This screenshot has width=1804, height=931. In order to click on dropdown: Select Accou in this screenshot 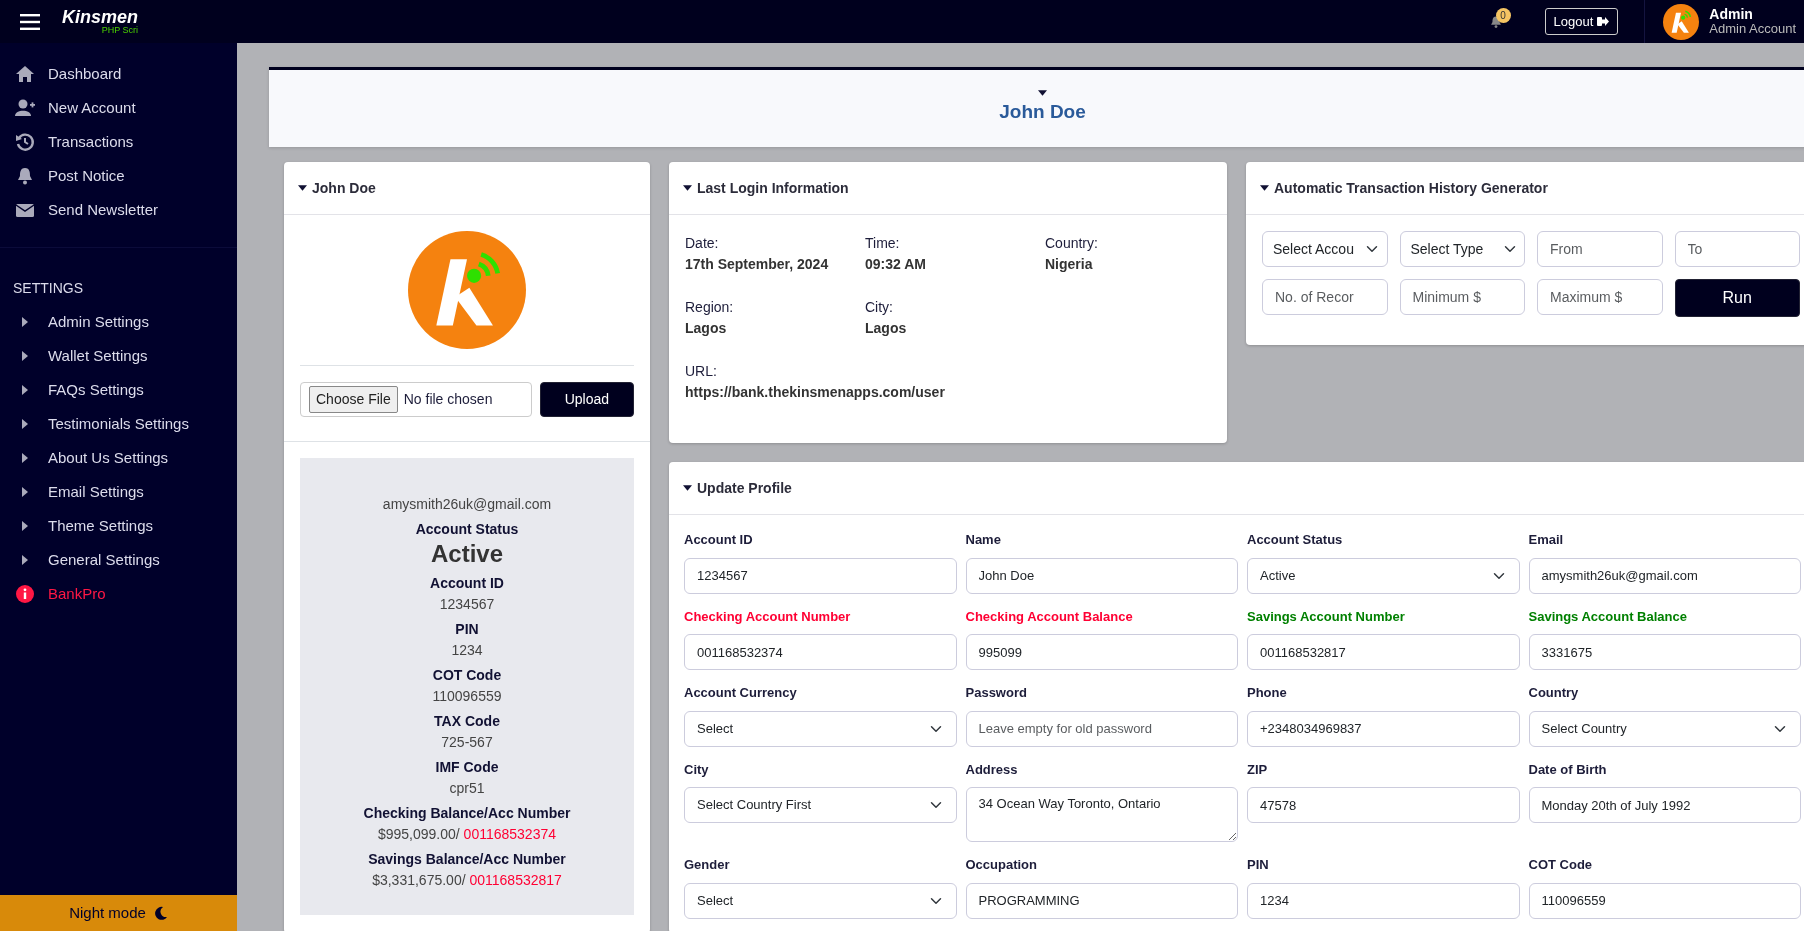, I will do `click(1325, 249)`.